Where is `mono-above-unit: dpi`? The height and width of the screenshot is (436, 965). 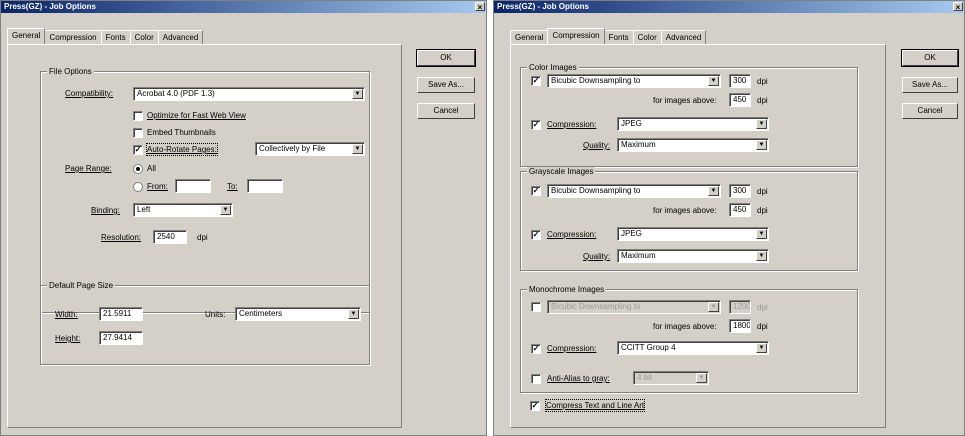
mono-above-unit: dpi is located at coordinates (762, 326).